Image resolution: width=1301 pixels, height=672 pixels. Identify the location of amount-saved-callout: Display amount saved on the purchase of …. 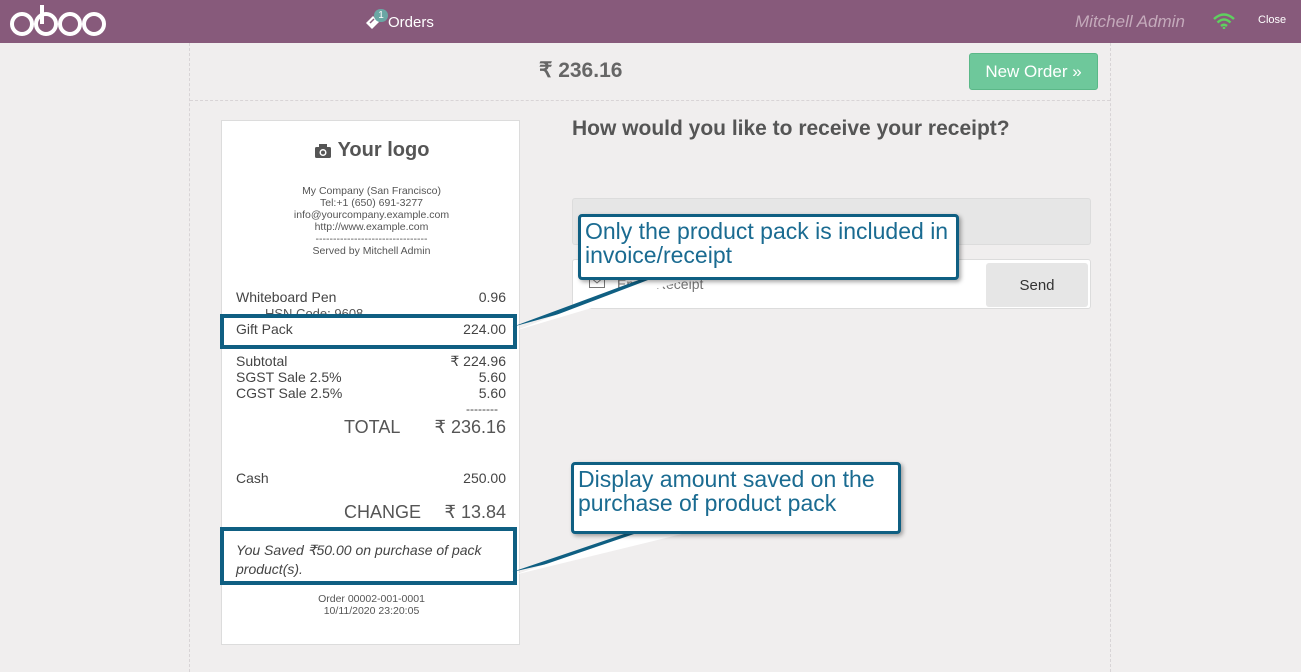
(736, 498).